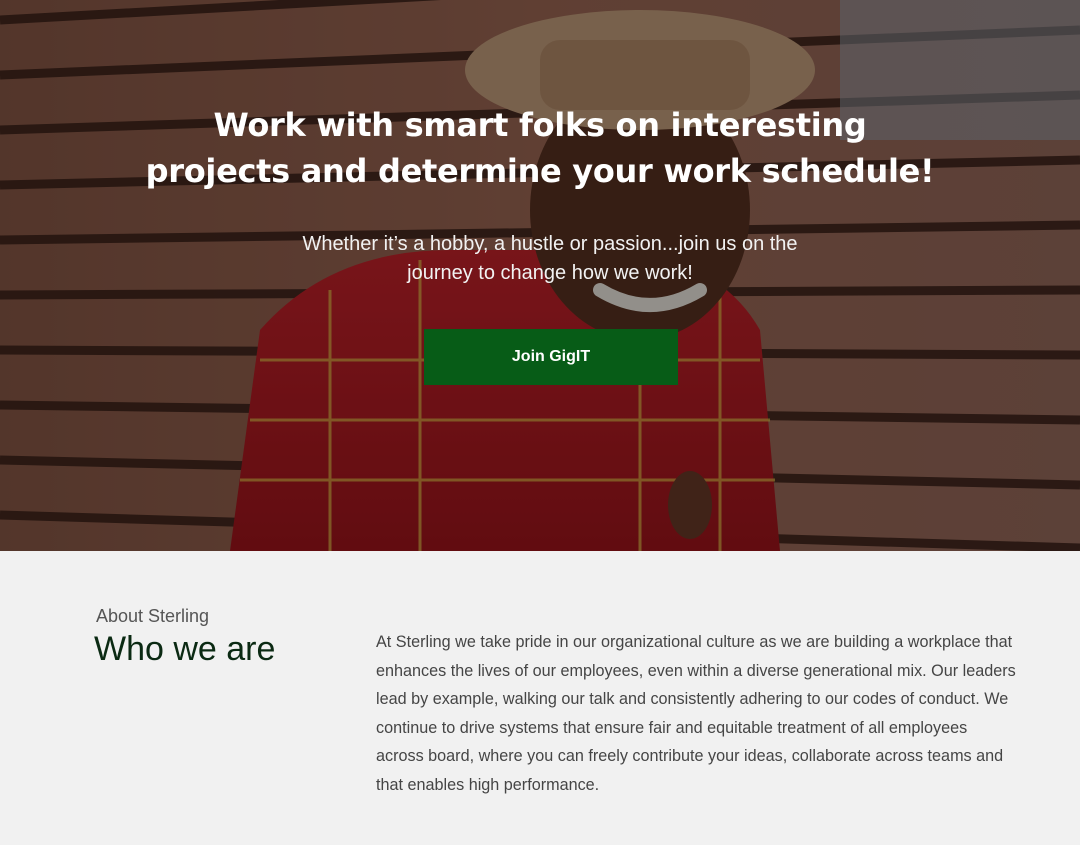 The height and width of the screenshot is (845, 1080). I want to click on join-gigit-button: Join GigIT, so click(551, 357).